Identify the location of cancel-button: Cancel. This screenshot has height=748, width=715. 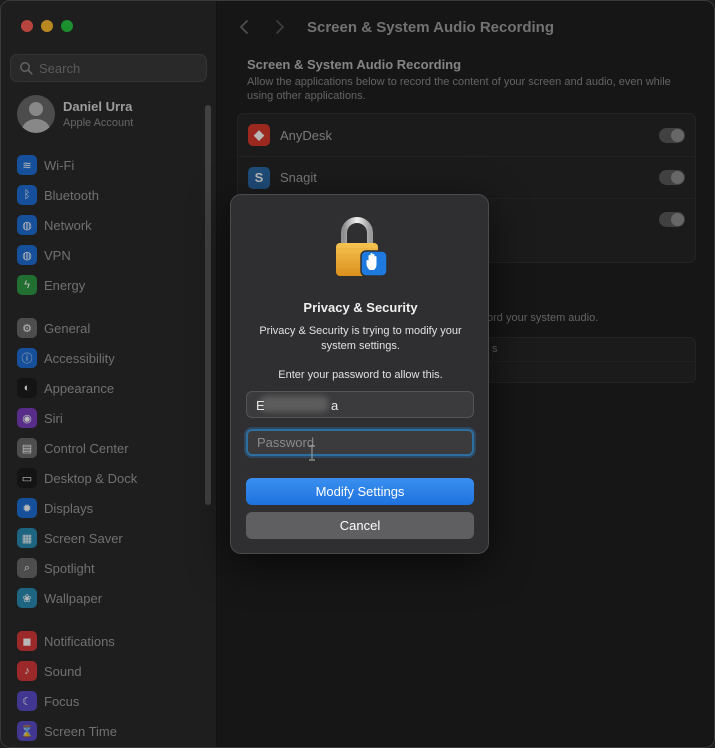
(360, 525).